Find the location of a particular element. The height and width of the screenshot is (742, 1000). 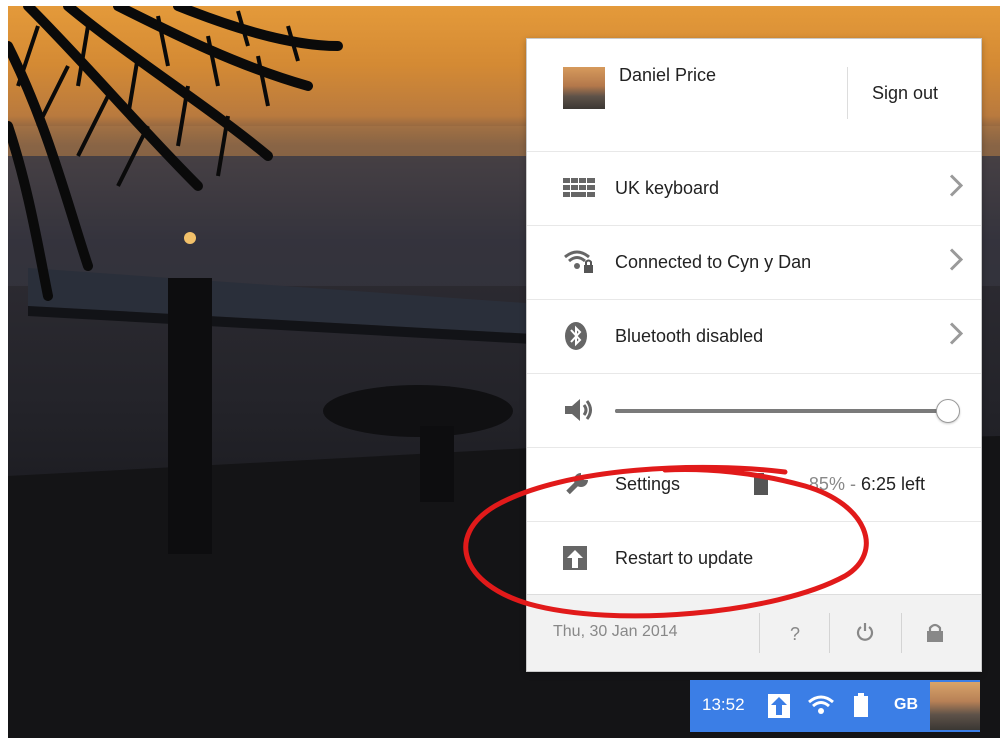

volume-slider-thumb is located at coordinates (948, 411).